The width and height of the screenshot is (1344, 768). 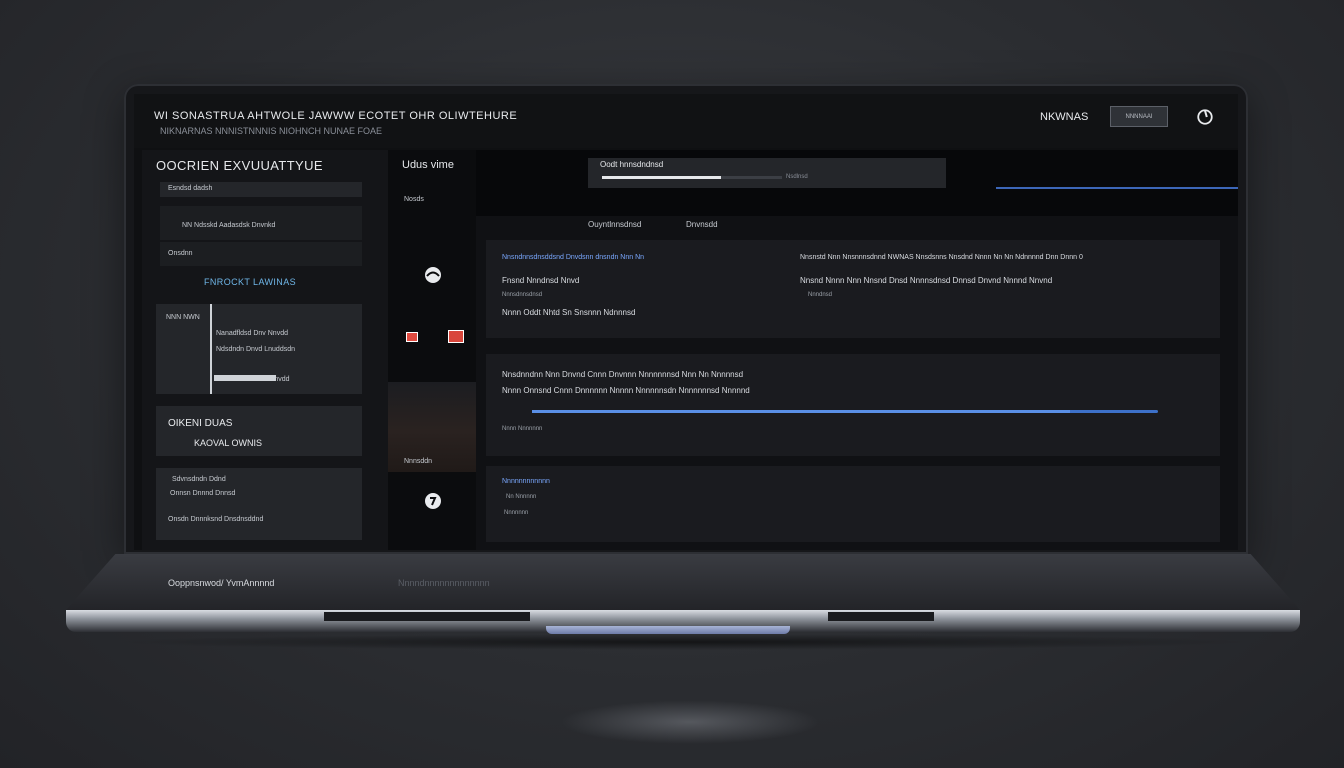 What do you see at coordinates (261, 254) in the screenshot?
I see `sidebar-select: Onsdnn` at bounding box center [261, 254].